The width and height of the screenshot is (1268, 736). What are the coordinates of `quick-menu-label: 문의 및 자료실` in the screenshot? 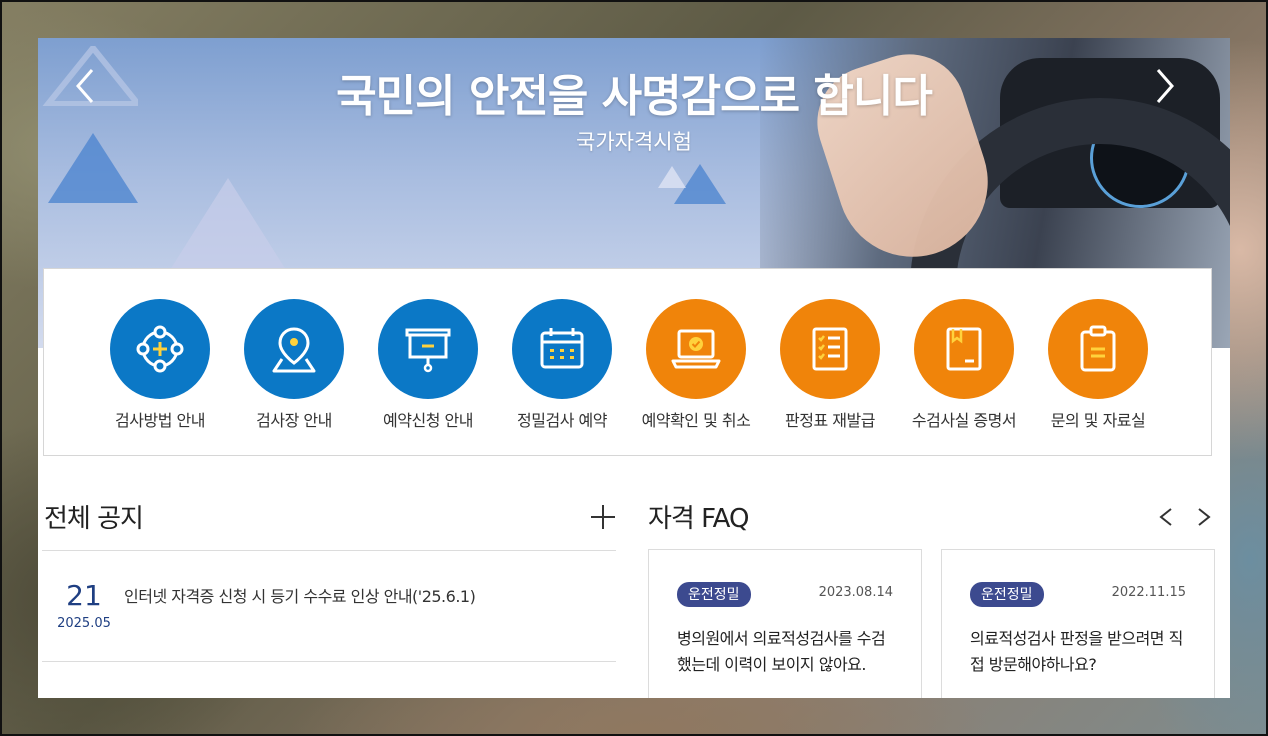 It's located at (1098, 420).